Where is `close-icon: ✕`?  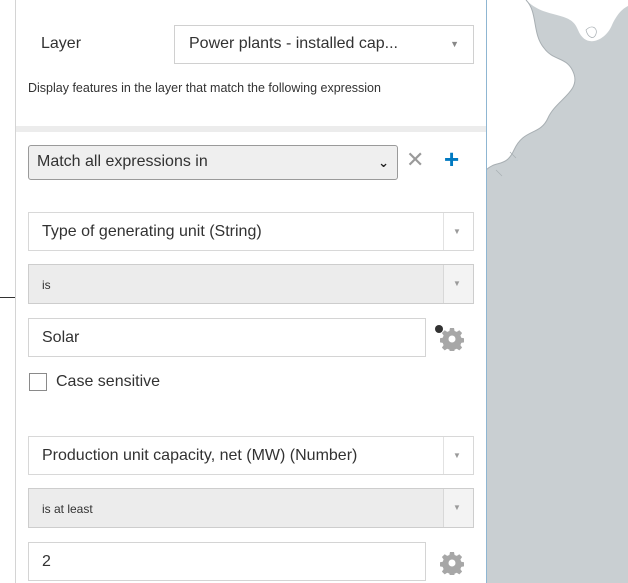 close-icon: ✕ is located at coordinates (415, 160).